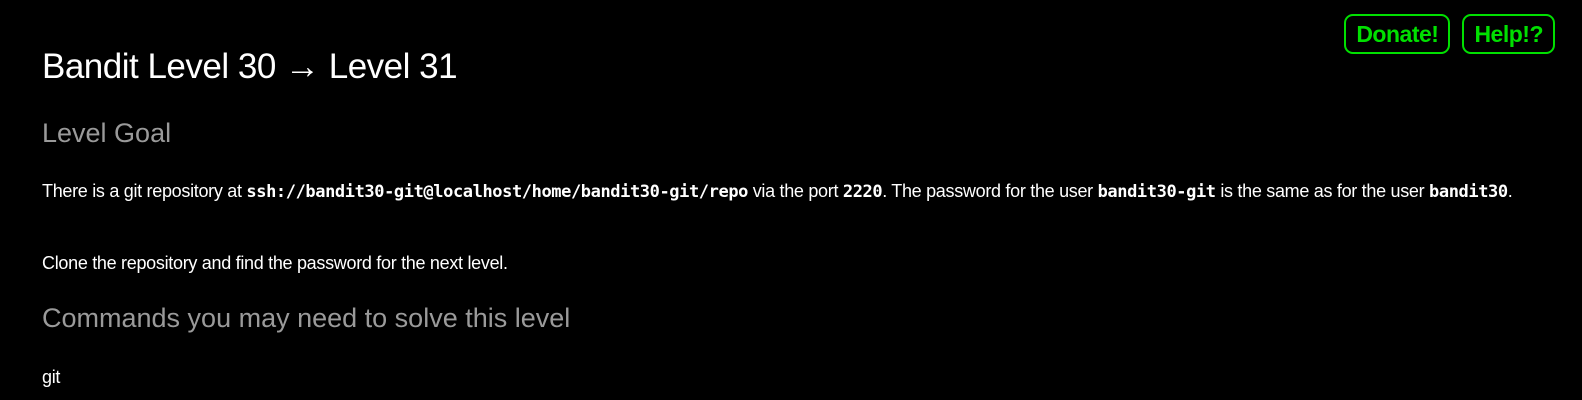  Describe the element at coordinates (144, 191) in the screenshot. I see `goal-text-1: There is a git repository at` at that location.